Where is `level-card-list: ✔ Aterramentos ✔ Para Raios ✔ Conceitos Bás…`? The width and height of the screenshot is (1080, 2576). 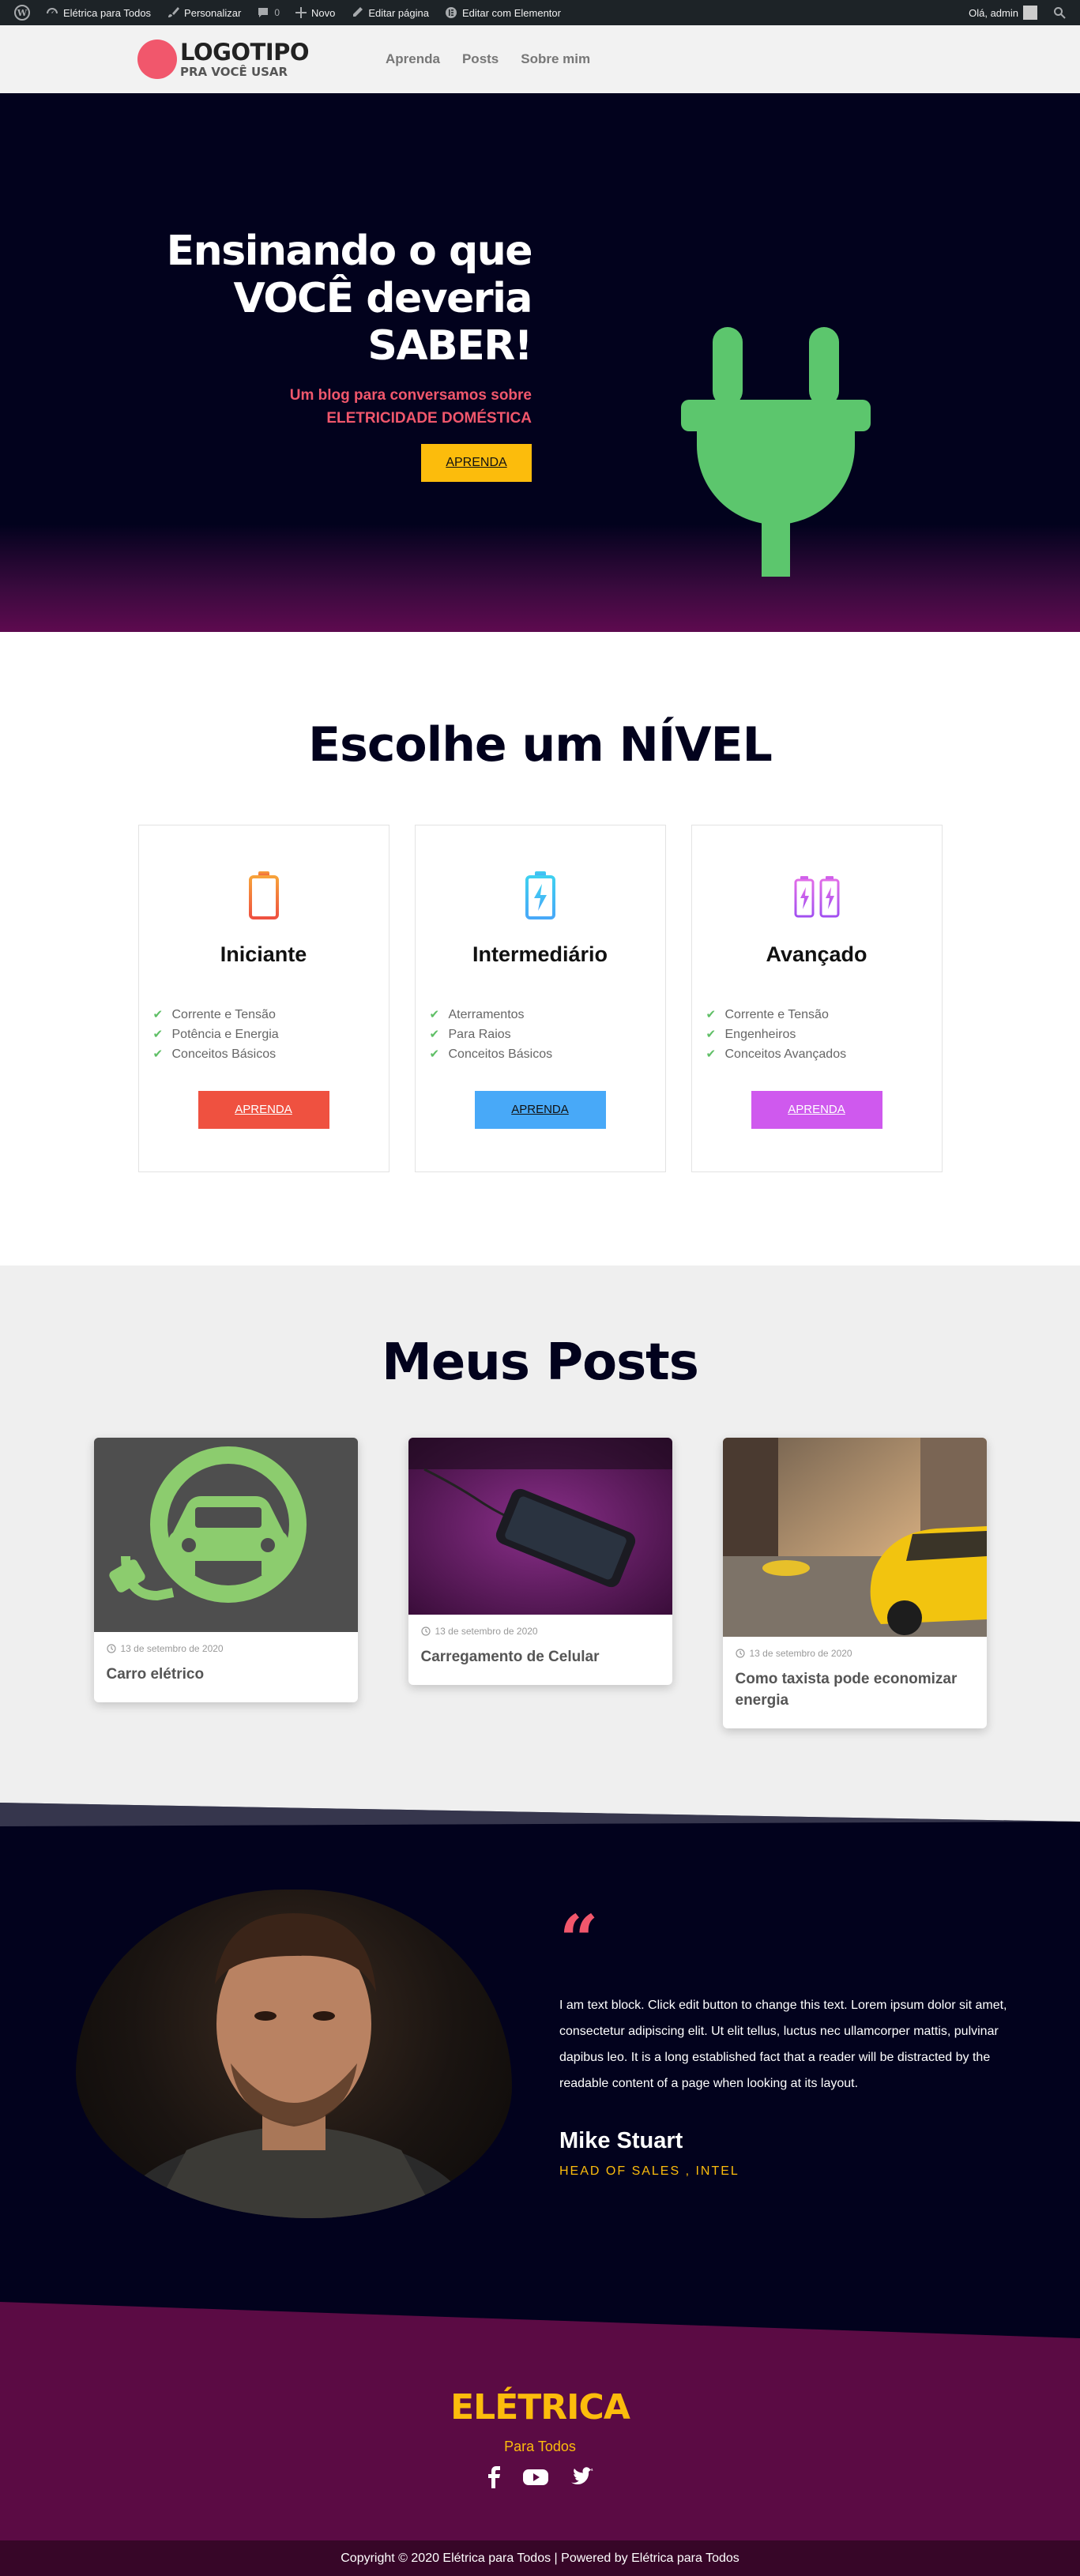
level-card-list: ✔ Aterramentos ✔ Para Raios ✔ Conceitos Bás… is located at coordinates (548, 1035).